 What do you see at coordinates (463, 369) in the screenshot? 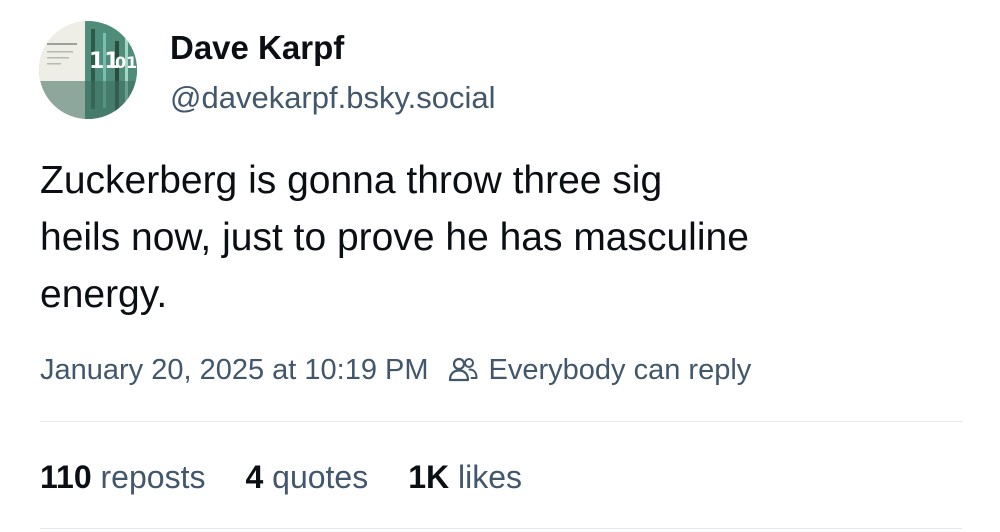
I see `people-icon` at bounding box center [463, 369].